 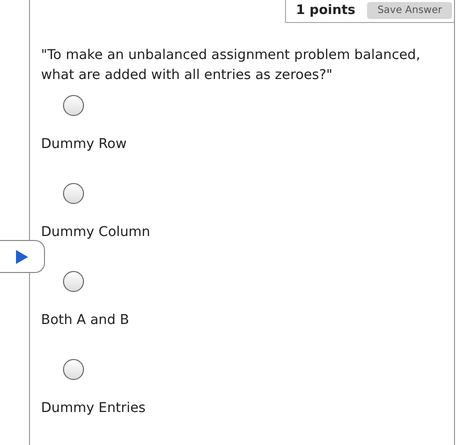 What do you see at coordinates (409, 10) in the screenshot?
I see `save-answer-button: Save Answer` at bounding box center [409, 10].